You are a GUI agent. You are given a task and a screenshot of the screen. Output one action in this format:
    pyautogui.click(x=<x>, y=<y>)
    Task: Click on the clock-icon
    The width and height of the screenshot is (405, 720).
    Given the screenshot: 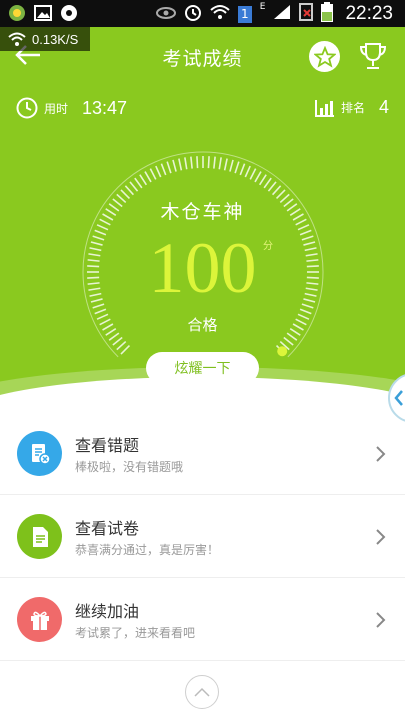 What is the action you would take?
    pyautogui.click(x=27, y=108)
    